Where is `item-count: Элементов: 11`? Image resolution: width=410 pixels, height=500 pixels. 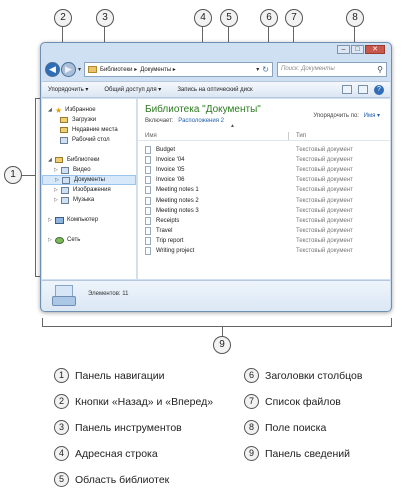 item-count: Элементов: 11 is located at coordinates (108, 294).